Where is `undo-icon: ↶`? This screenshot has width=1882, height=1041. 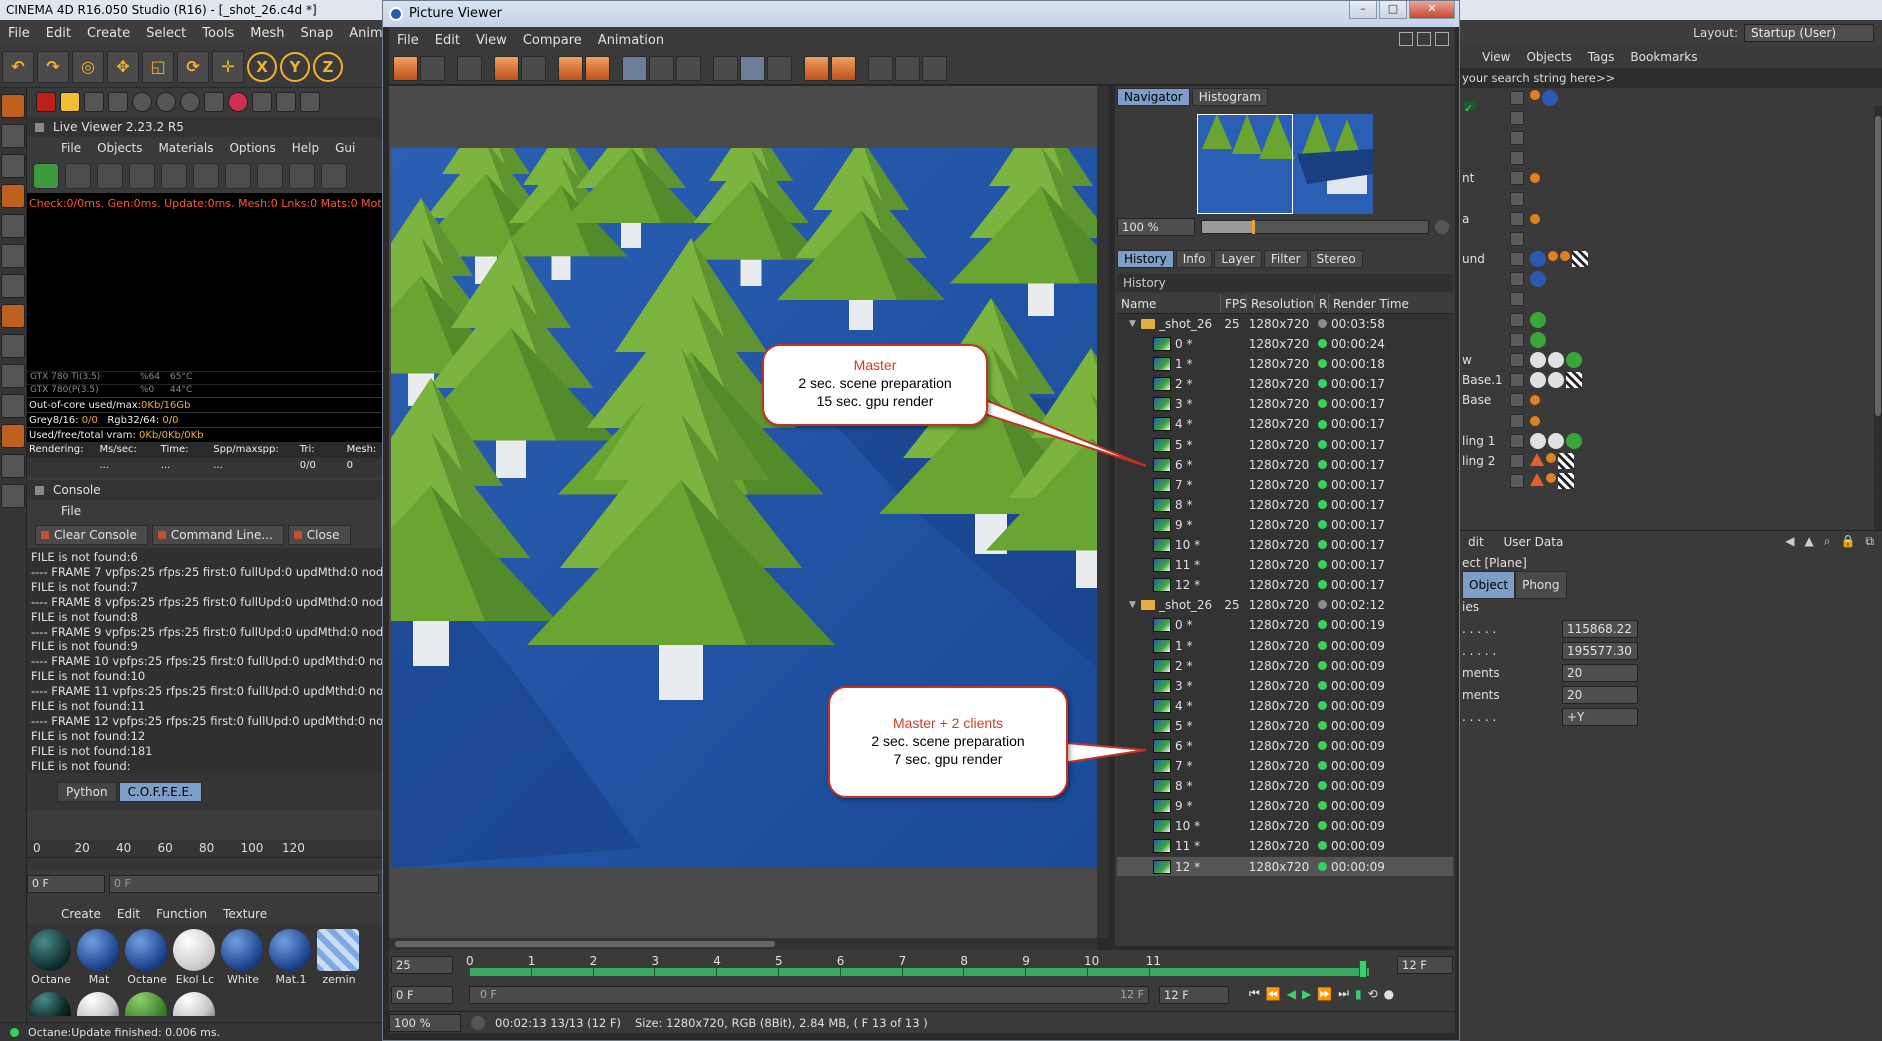
undo-icon: ↶ is located at coordinates (18, 66).